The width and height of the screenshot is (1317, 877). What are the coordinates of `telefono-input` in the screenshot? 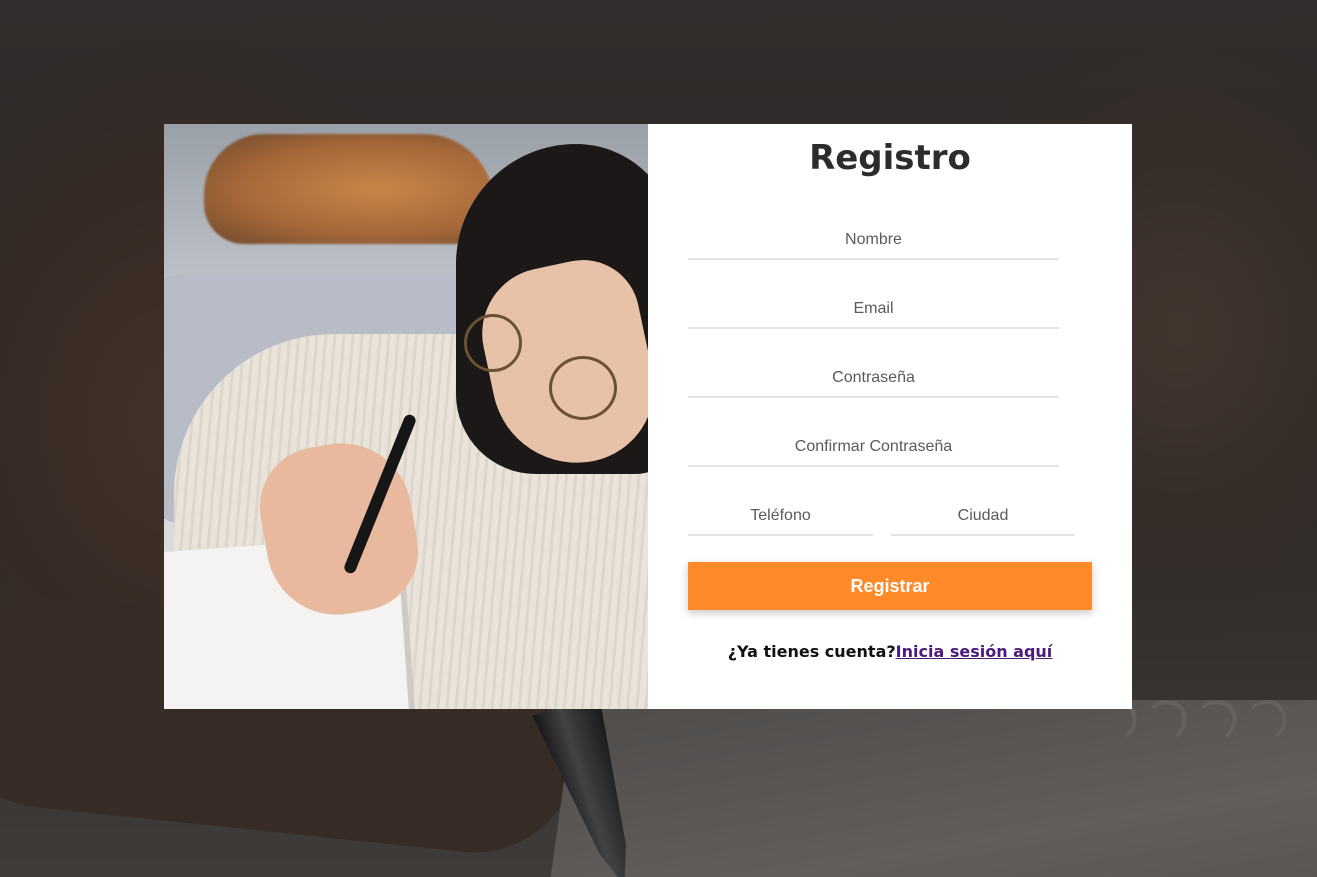 It's located at (780, 517).